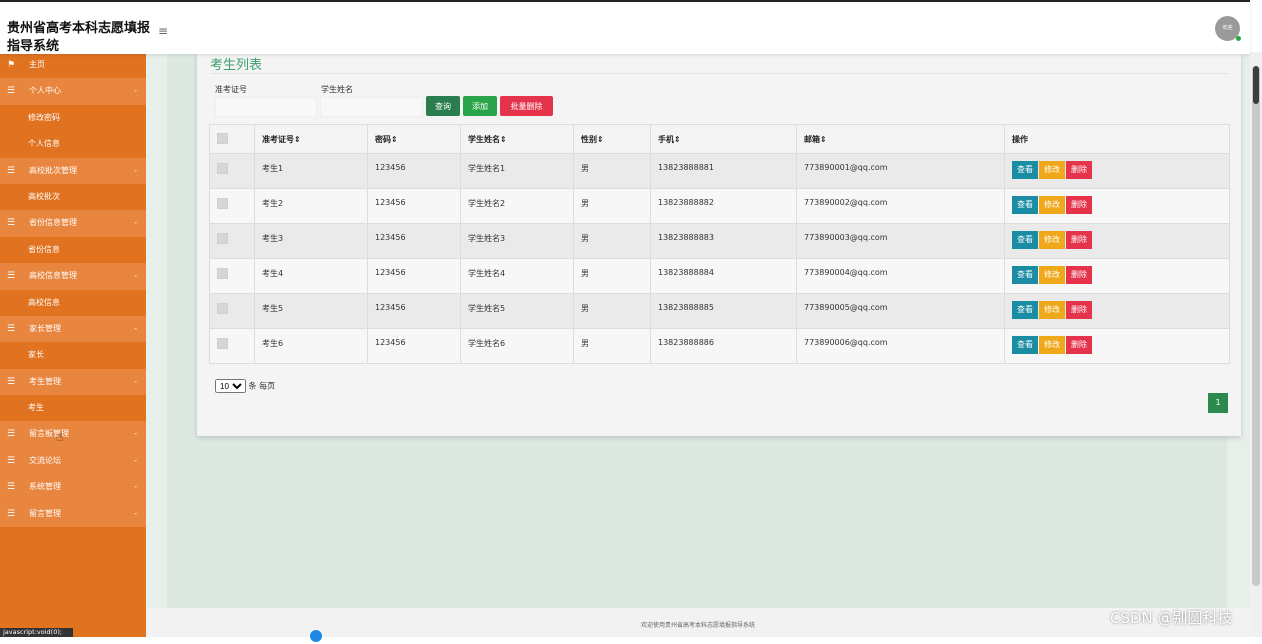 The height and width of the screenshot is (644, 1262). What do you see at coordinates (73, 303) in the screenshot?
I see `sidebar-item-university: 高校信息` at bounding box center [73, 303].